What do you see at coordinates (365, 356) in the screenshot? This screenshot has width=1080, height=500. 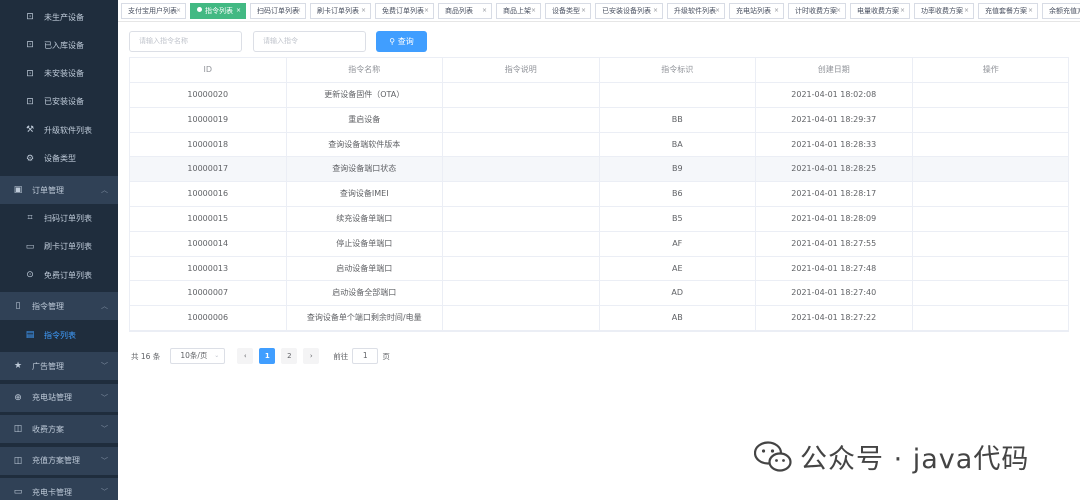 I see `goto-page-input: 1` at bounding box center [365, 356].